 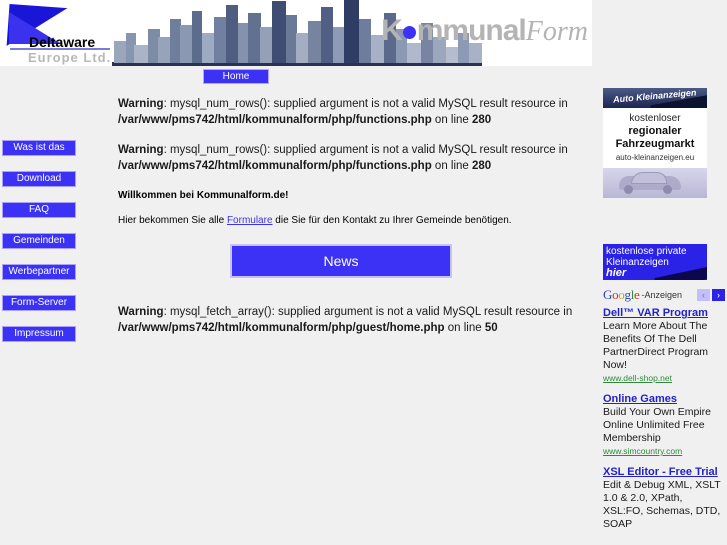 I want to click on google-ad-title-dell: Dell™ VAR Program, so click(x=664, y=313).